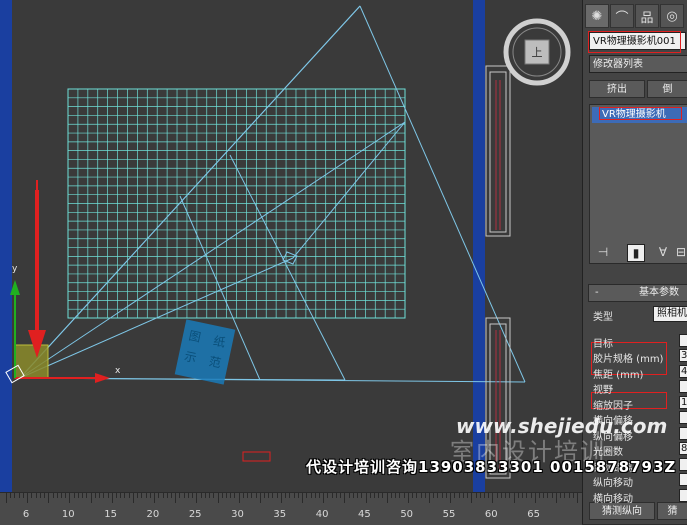 The width and height of the screenshot is (687, 525). Describe the element at coordinates (6, 246) in the screenshot. I see `viewport-left-border` at that location.